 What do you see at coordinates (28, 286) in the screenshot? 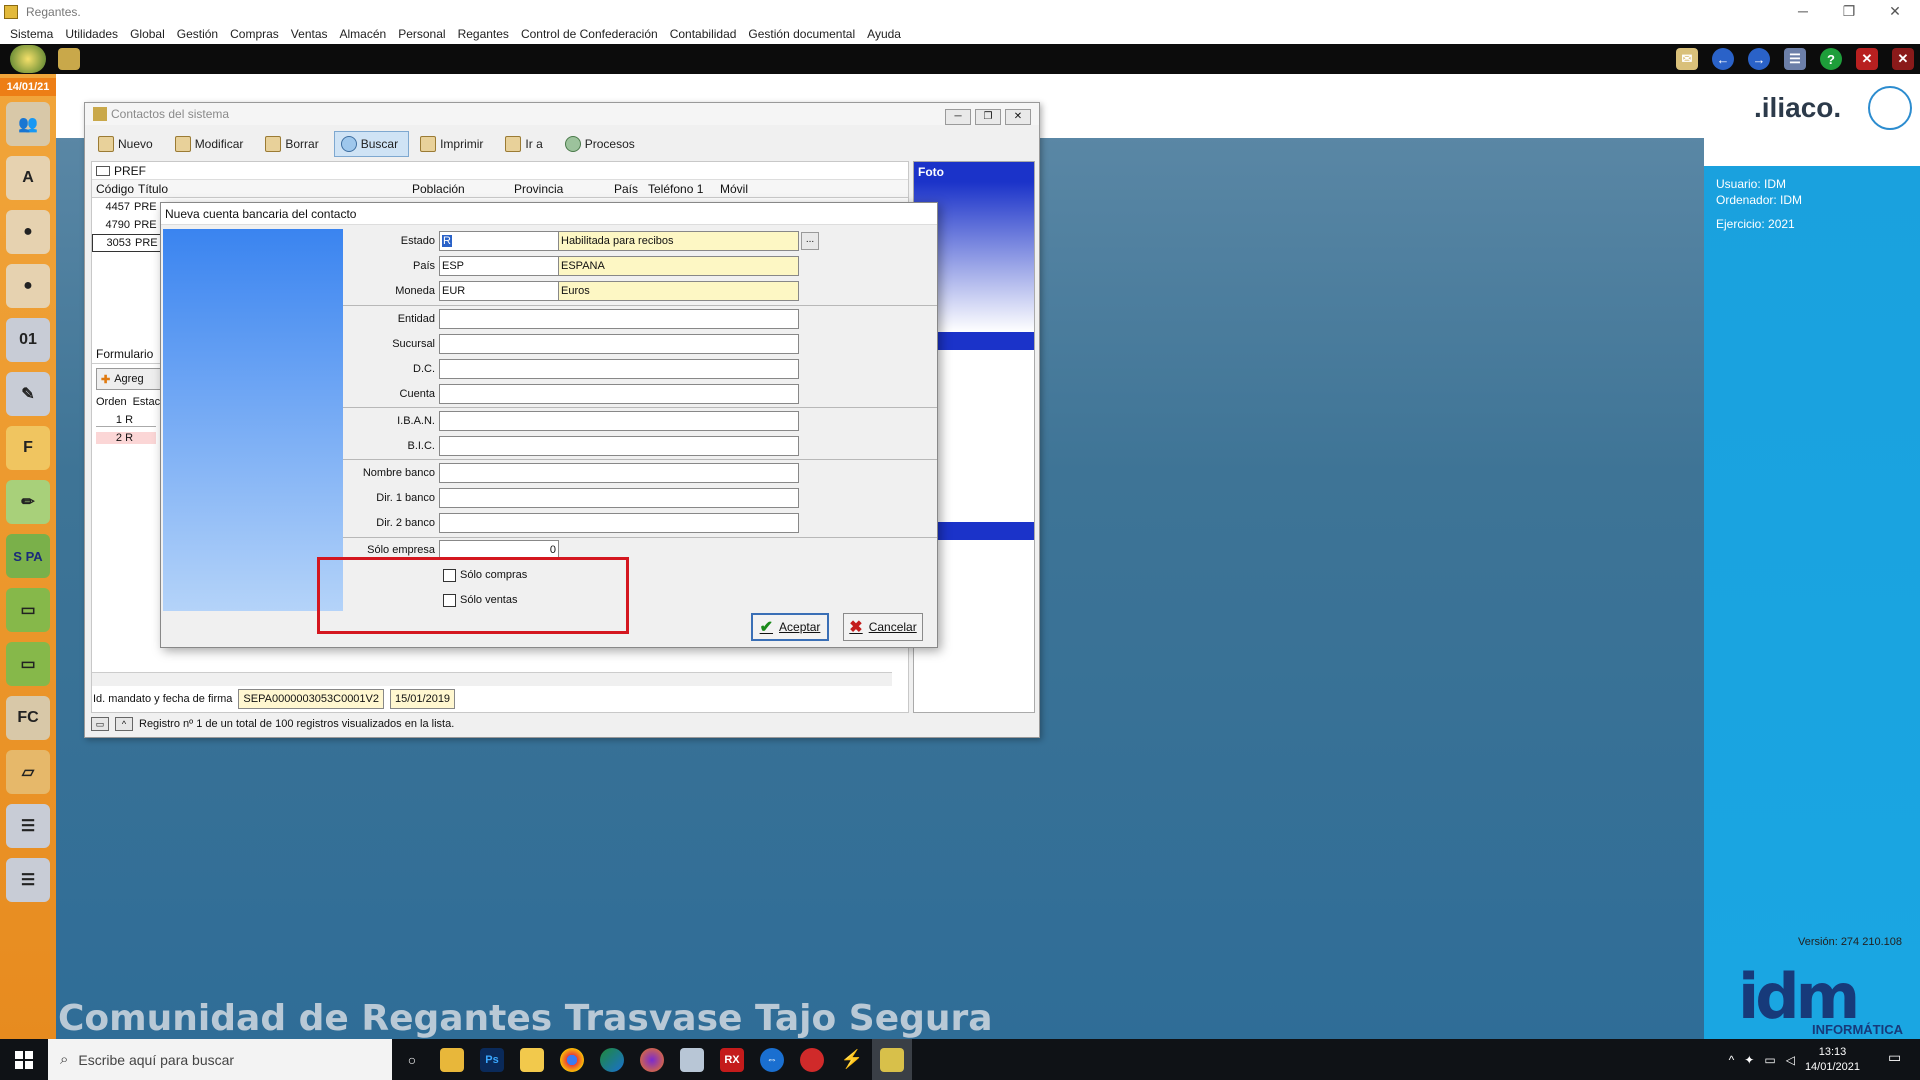
I see `user2-icon: ●` at bounding box center [28, 286].